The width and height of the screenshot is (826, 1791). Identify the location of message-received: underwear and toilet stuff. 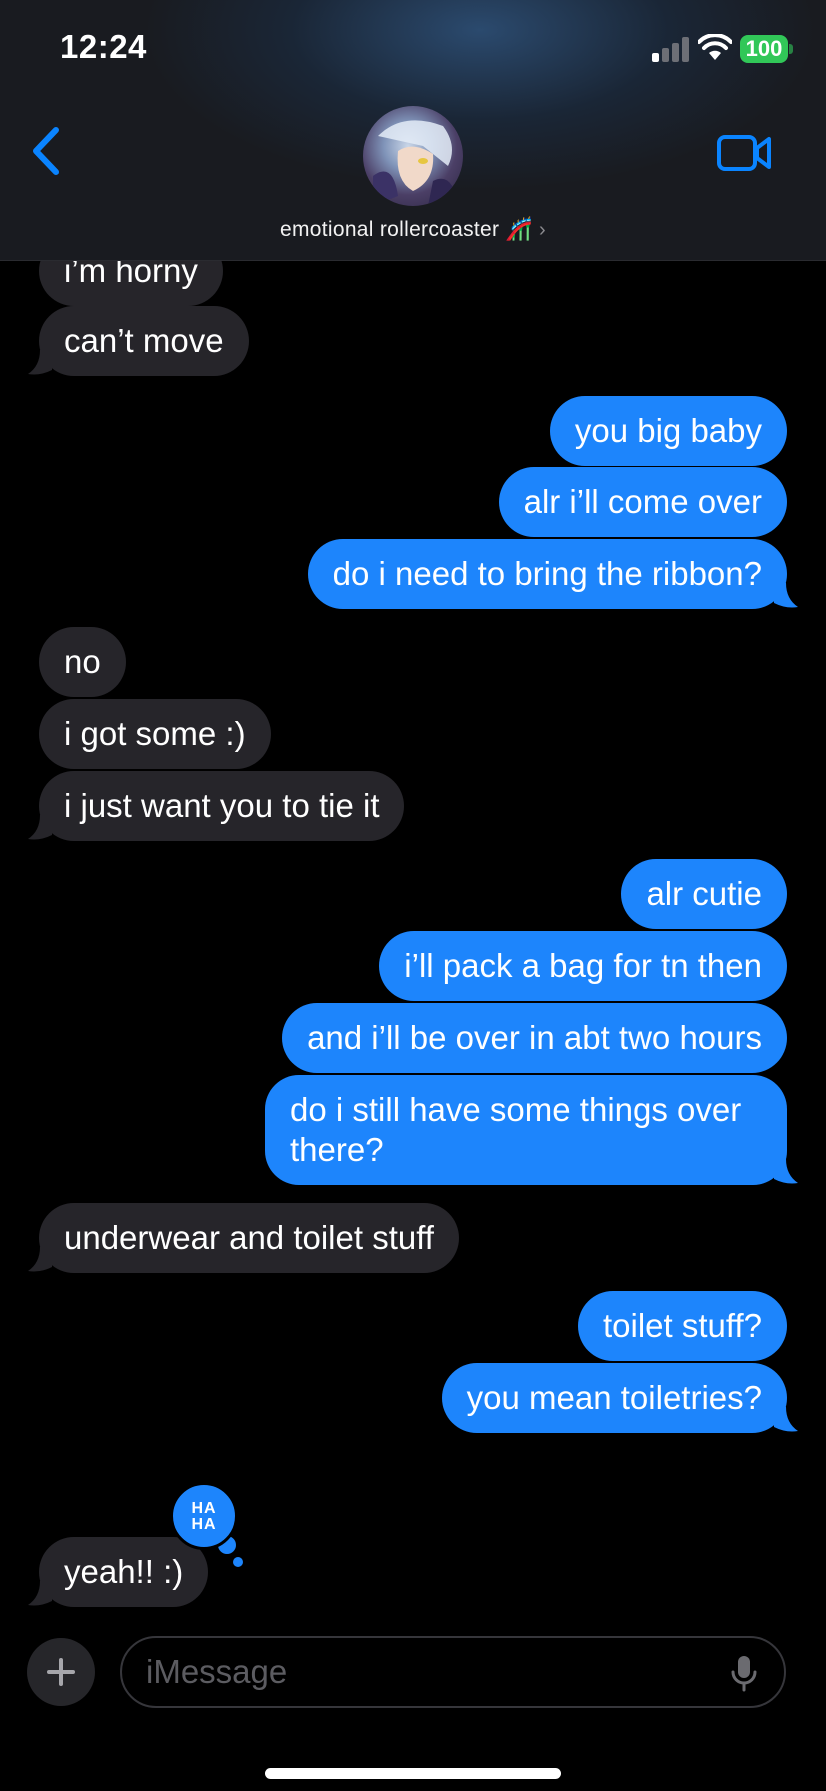
(249, 1238).